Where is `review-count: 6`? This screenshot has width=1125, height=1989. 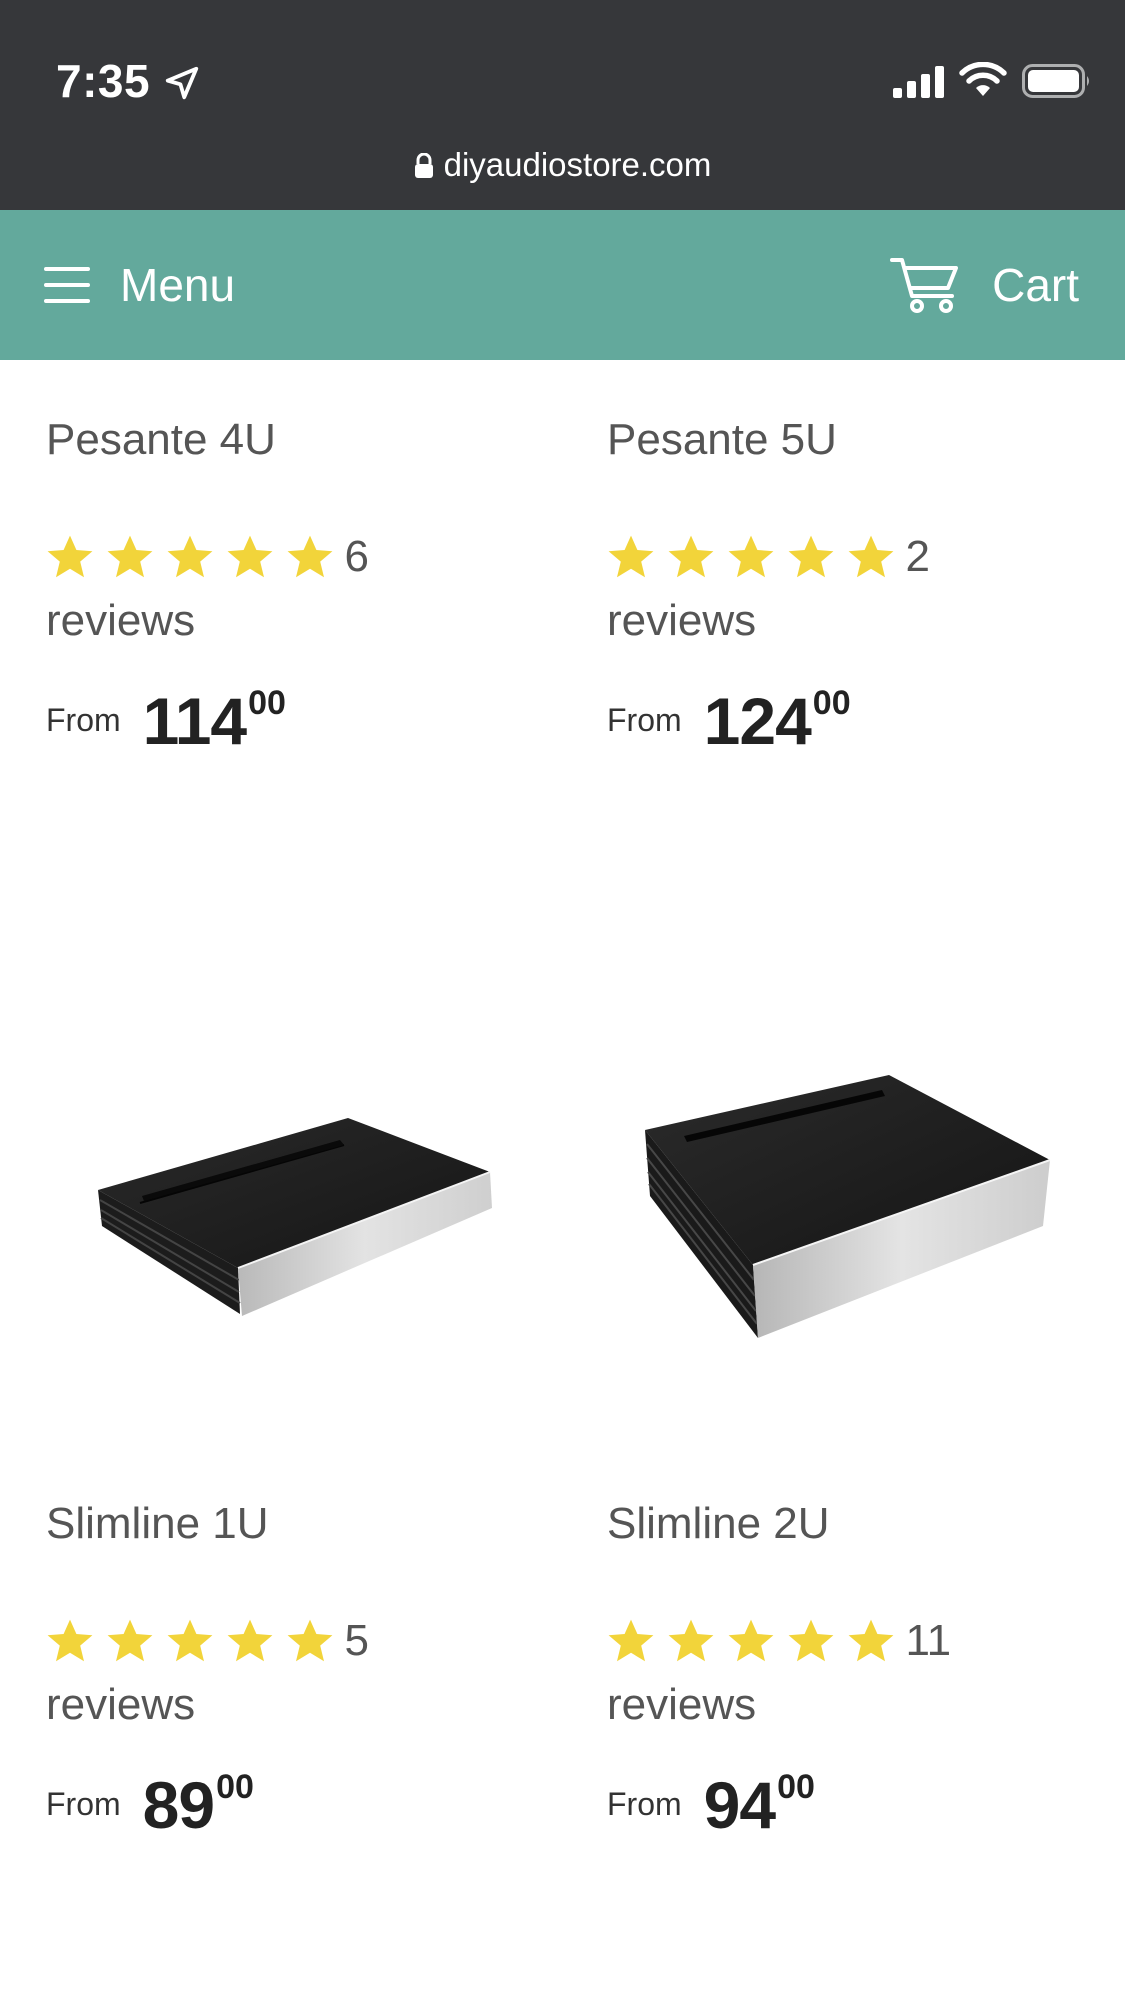 review-count: 6 is located at coordinates (356, 556).